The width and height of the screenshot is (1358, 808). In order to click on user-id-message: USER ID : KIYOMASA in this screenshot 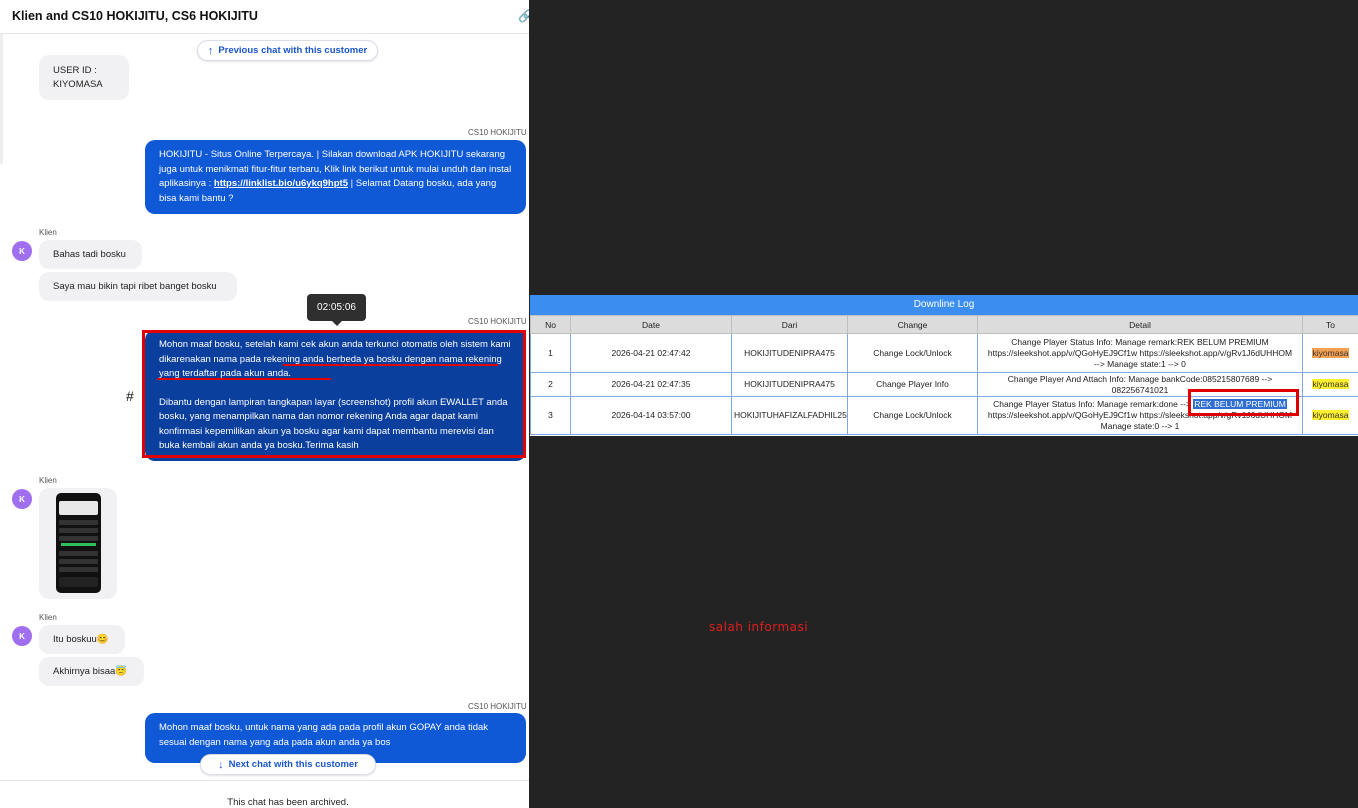, I will do `click(84, 77)`.